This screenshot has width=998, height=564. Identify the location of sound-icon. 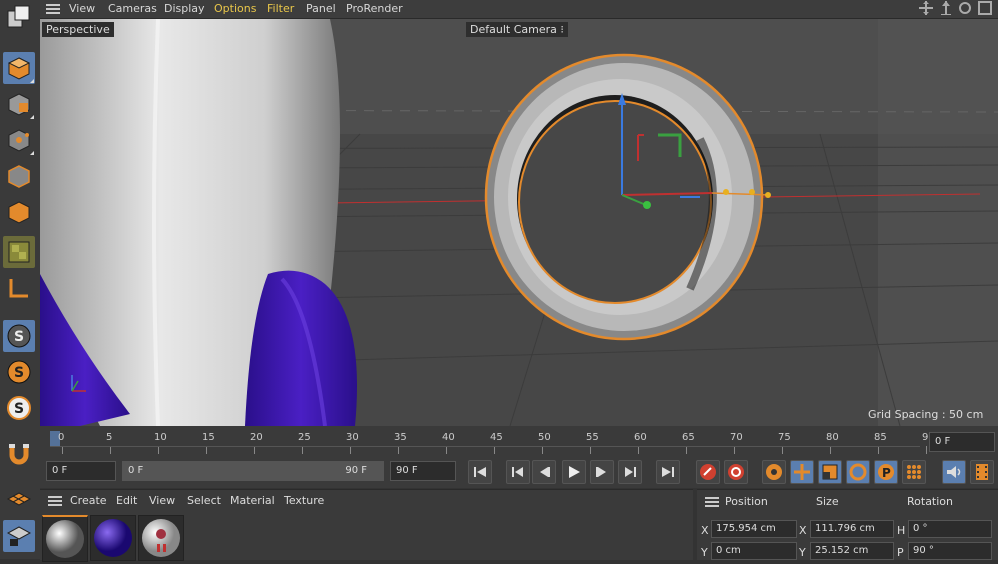
(954, 472).